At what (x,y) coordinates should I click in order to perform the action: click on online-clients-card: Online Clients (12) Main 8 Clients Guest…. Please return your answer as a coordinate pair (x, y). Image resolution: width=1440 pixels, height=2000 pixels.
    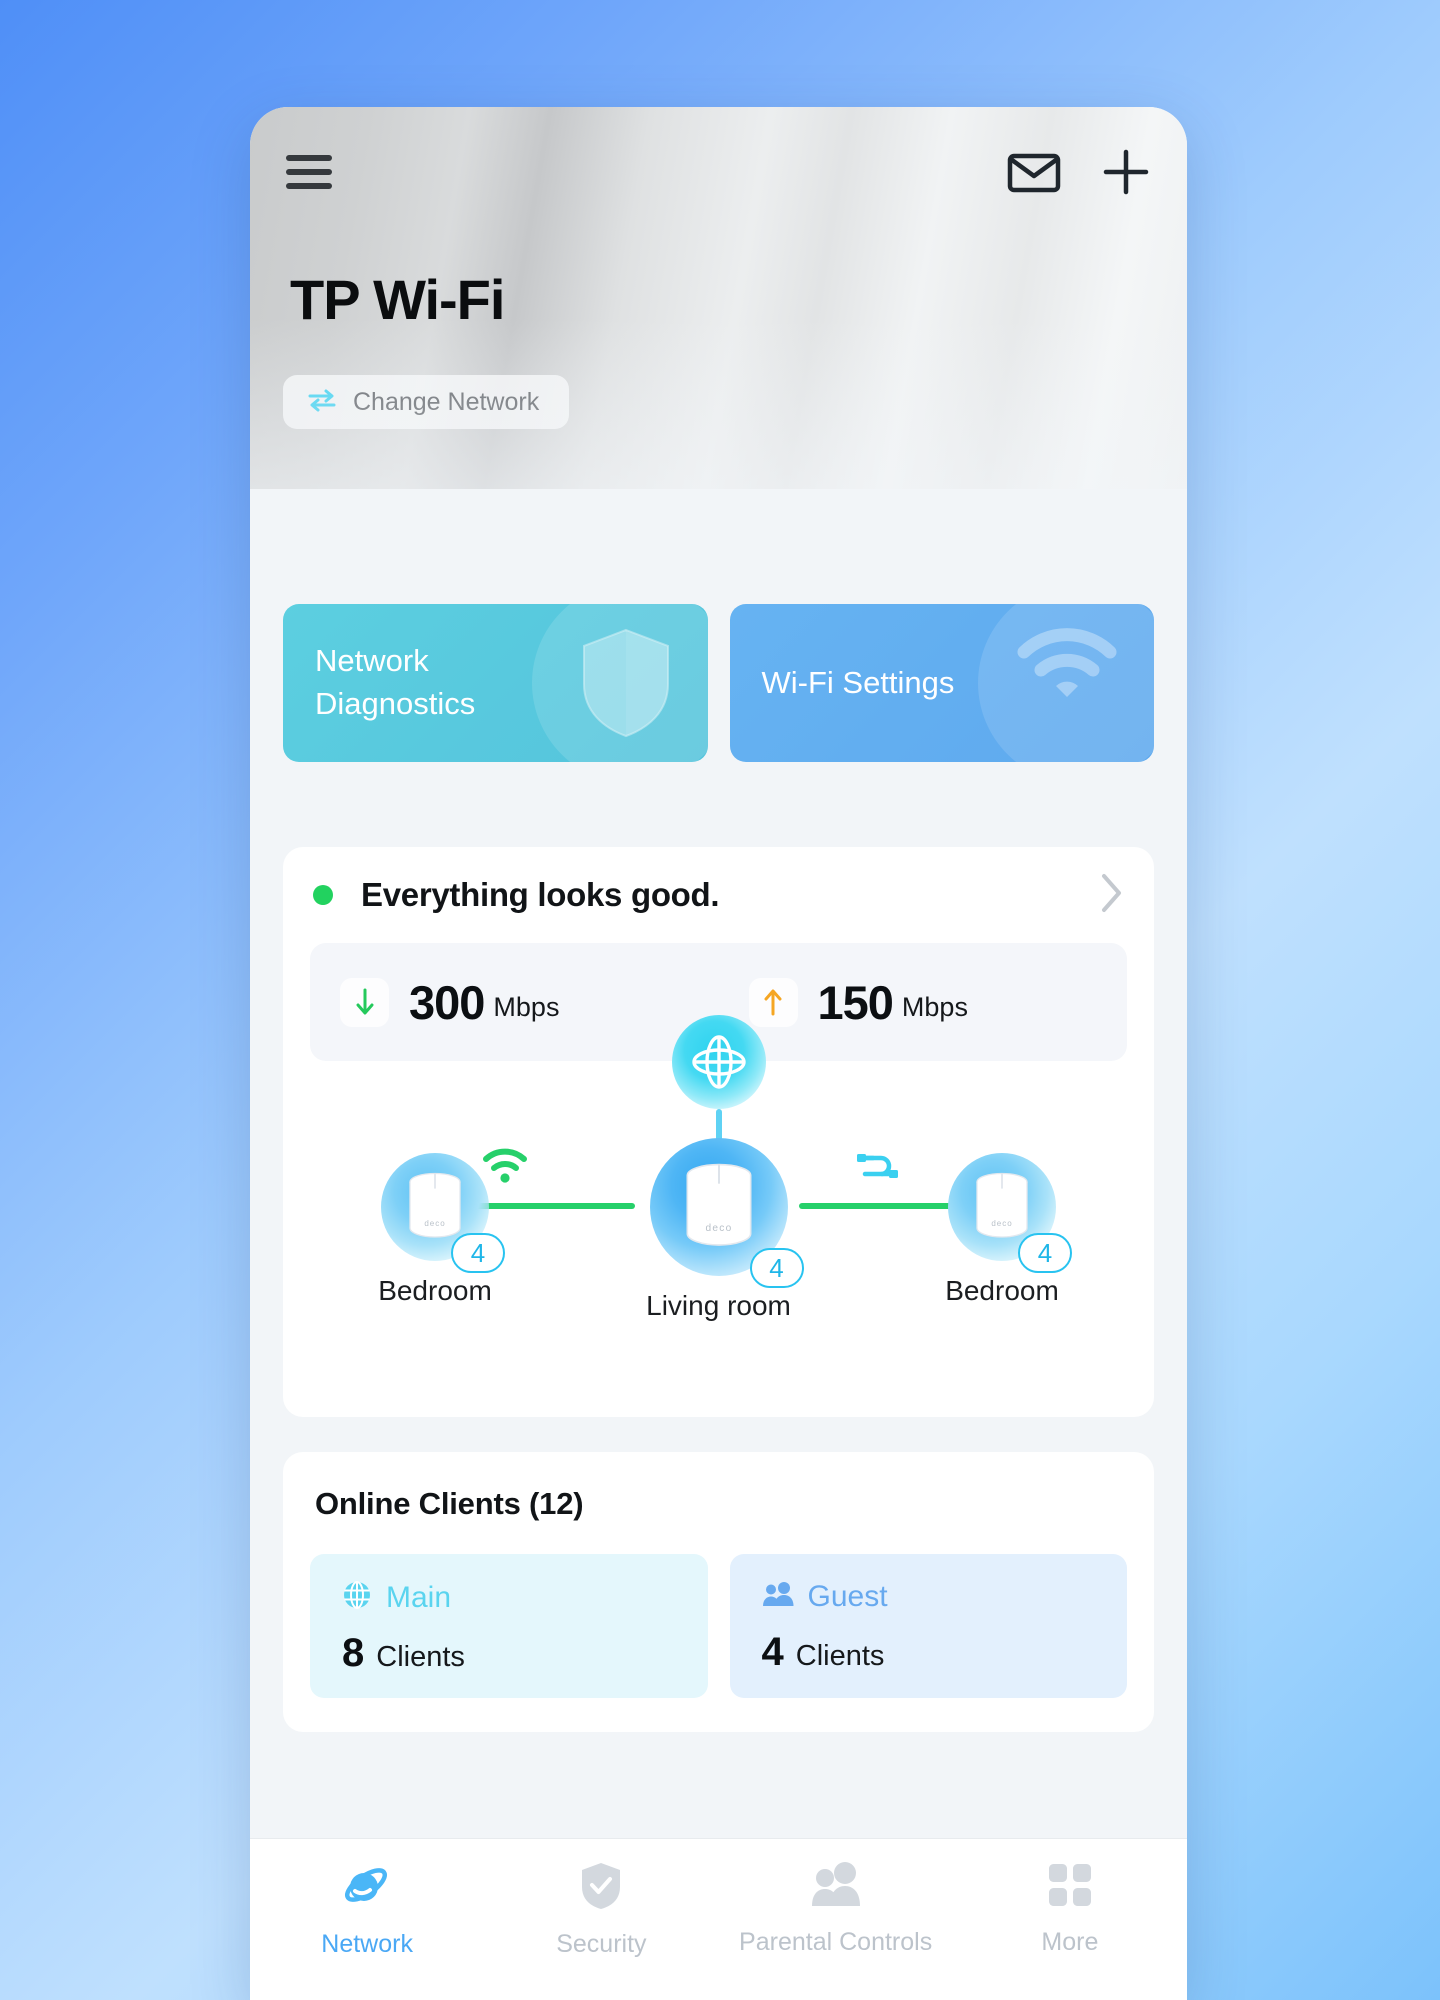
    Looking at the image, I should click on (718, 1592).